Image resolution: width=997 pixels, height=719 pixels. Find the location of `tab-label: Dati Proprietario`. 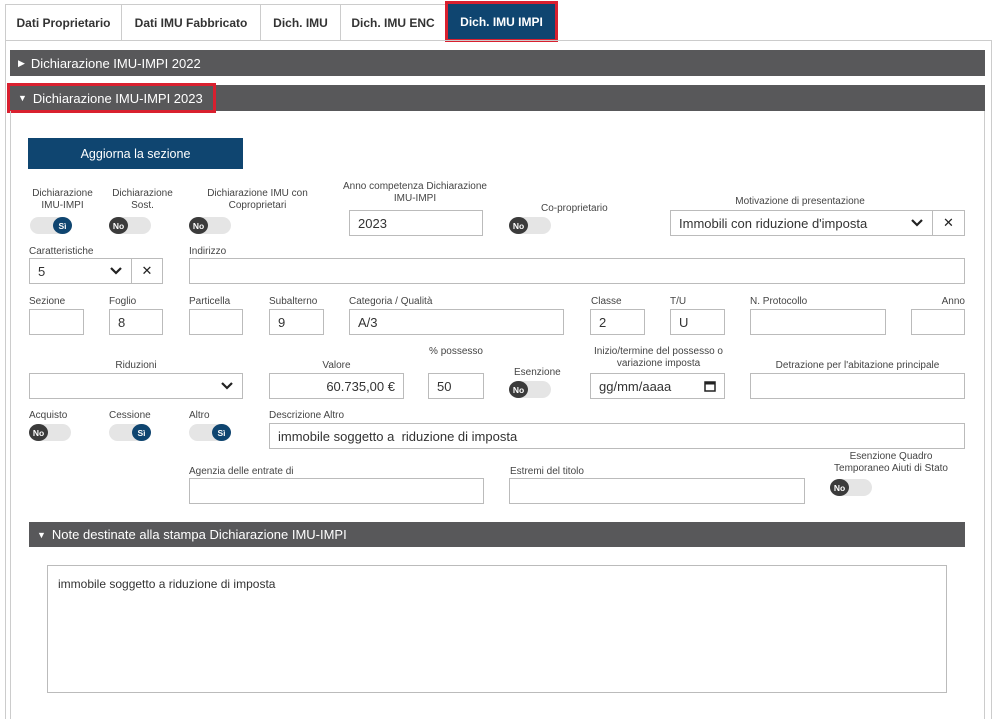

tab-label: Dati Proprietario is located at coordinates (63, 23).